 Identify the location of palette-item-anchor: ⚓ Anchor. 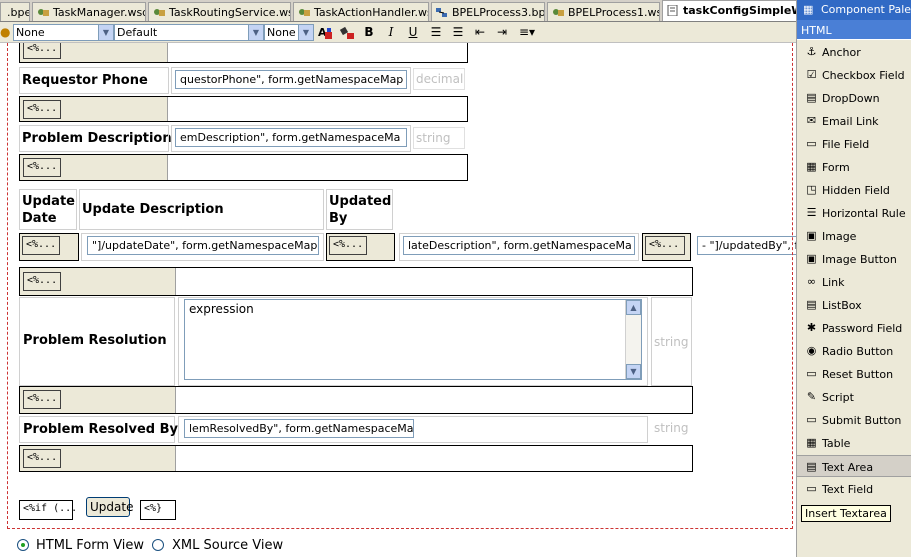
(854, 52).